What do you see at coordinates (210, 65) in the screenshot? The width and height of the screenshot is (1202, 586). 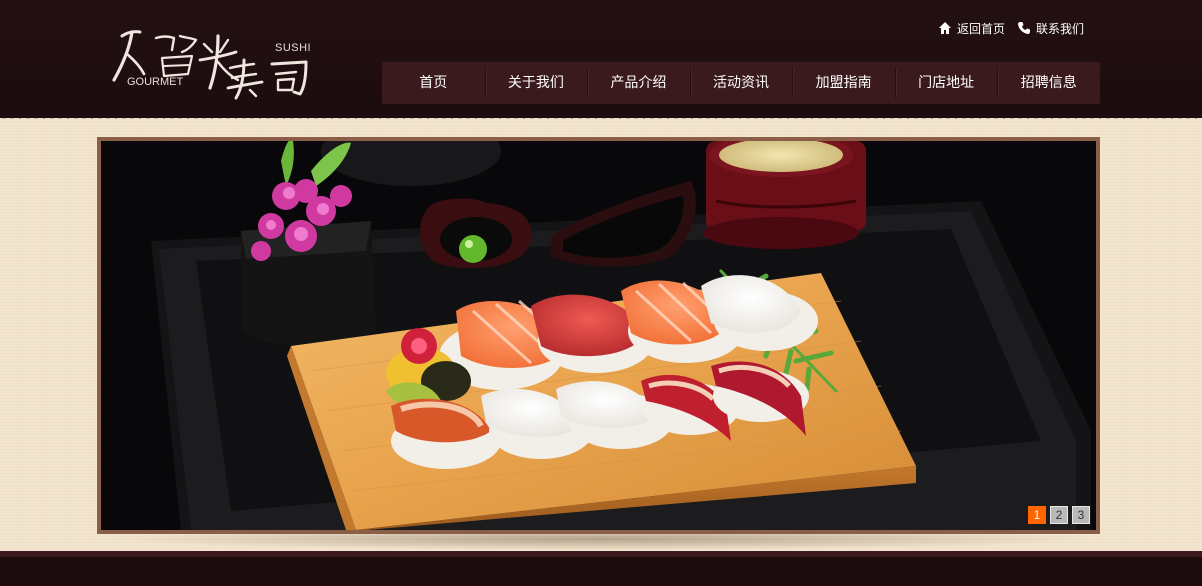 I see `logo-calligraphy` at bounding box center [210, 65].